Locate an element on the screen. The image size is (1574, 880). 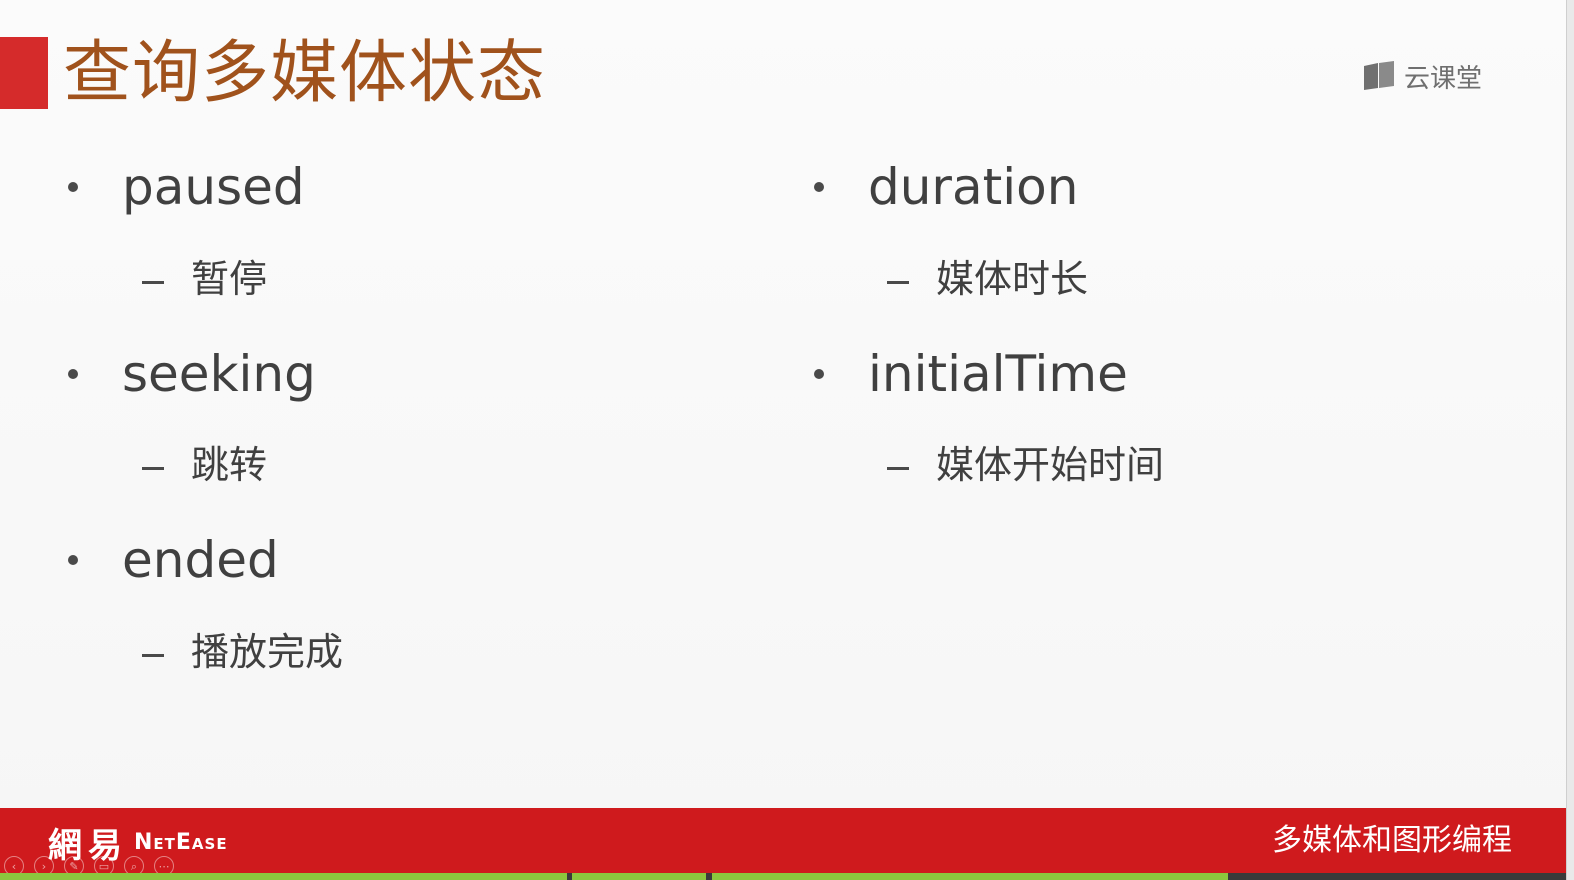
item-term: duration is located at coordinates (973, 187).